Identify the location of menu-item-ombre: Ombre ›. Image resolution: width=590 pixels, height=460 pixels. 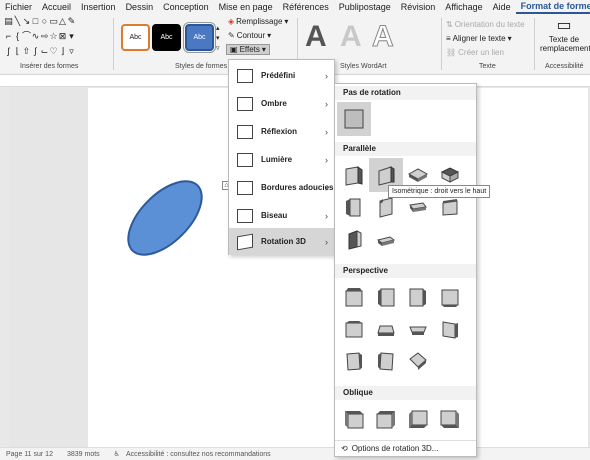
(281, 103).